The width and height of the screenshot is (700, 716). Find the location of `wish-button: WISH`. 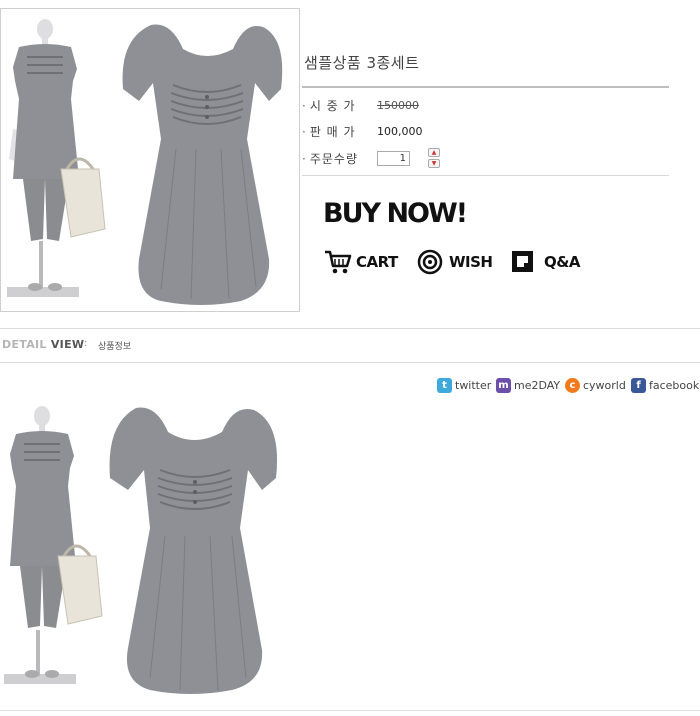

wish-button: WISH is located at coordinates (455, 262).